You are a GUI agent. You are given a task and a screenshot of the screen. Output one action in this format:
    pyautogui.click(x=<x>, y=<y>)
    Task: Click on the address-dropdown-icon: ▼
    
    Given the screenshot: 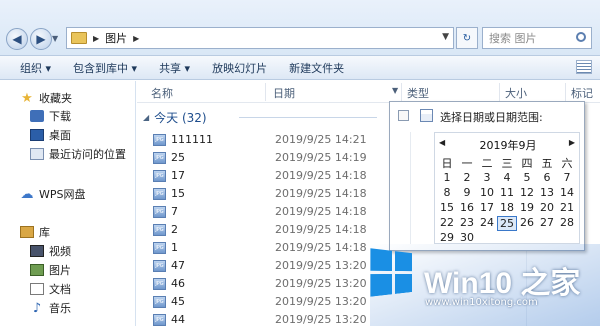 What is the action you would take?
    pyautogui.click(x=445, y=37)
    